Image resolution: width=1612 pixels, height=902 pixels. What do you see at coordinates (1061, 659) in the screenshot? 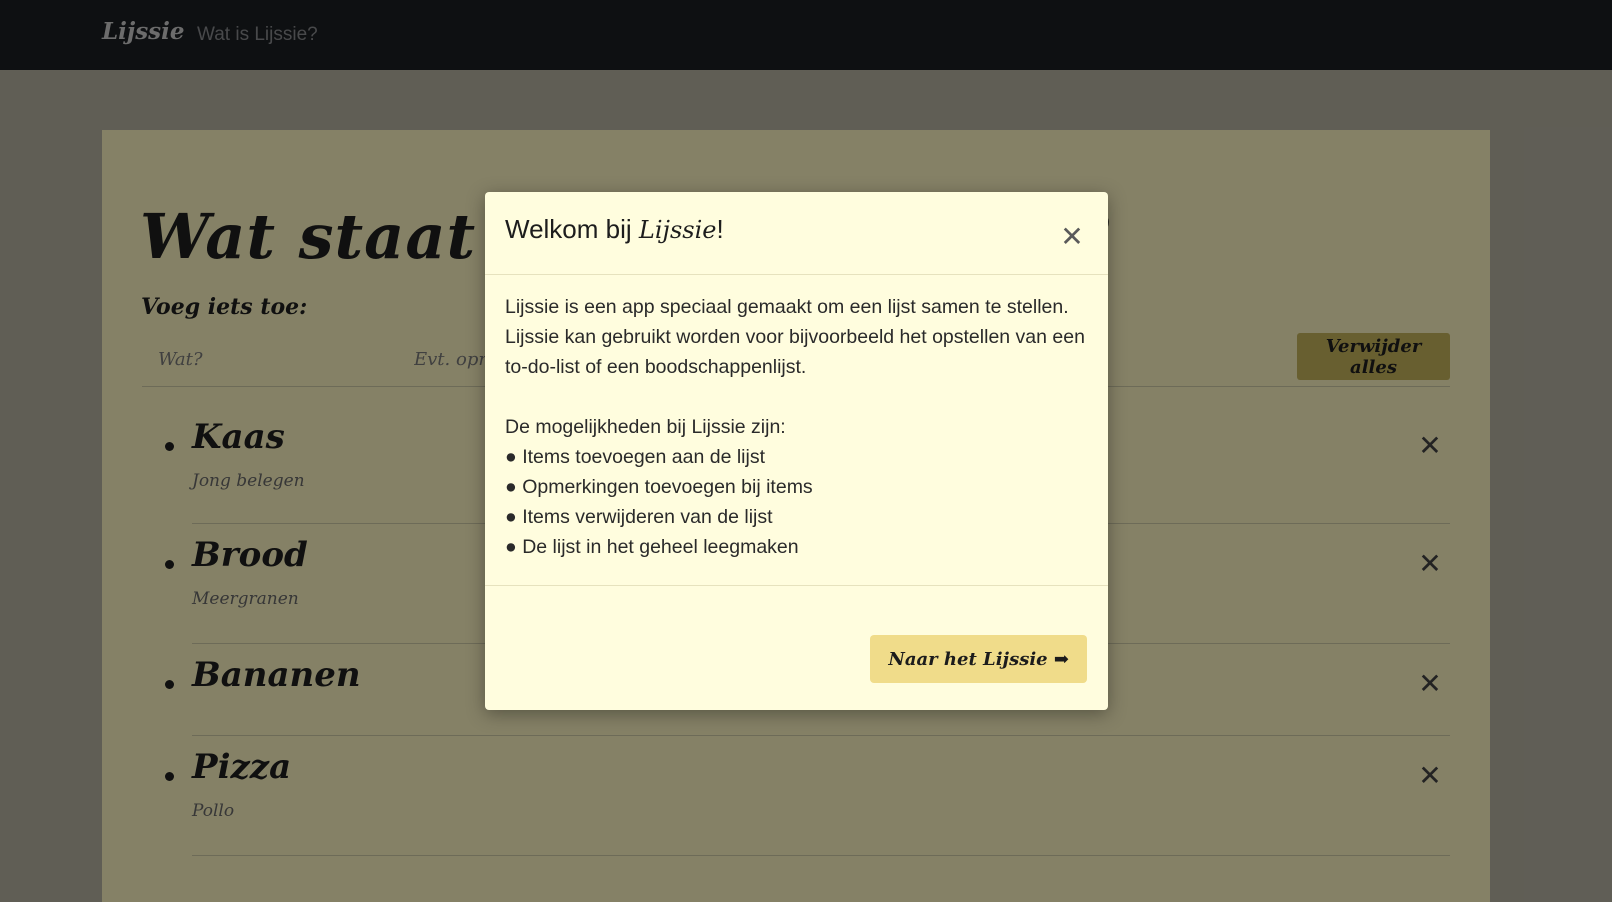
I see `arrow-right-icon: ➡` at bounding box center [1061, 659].